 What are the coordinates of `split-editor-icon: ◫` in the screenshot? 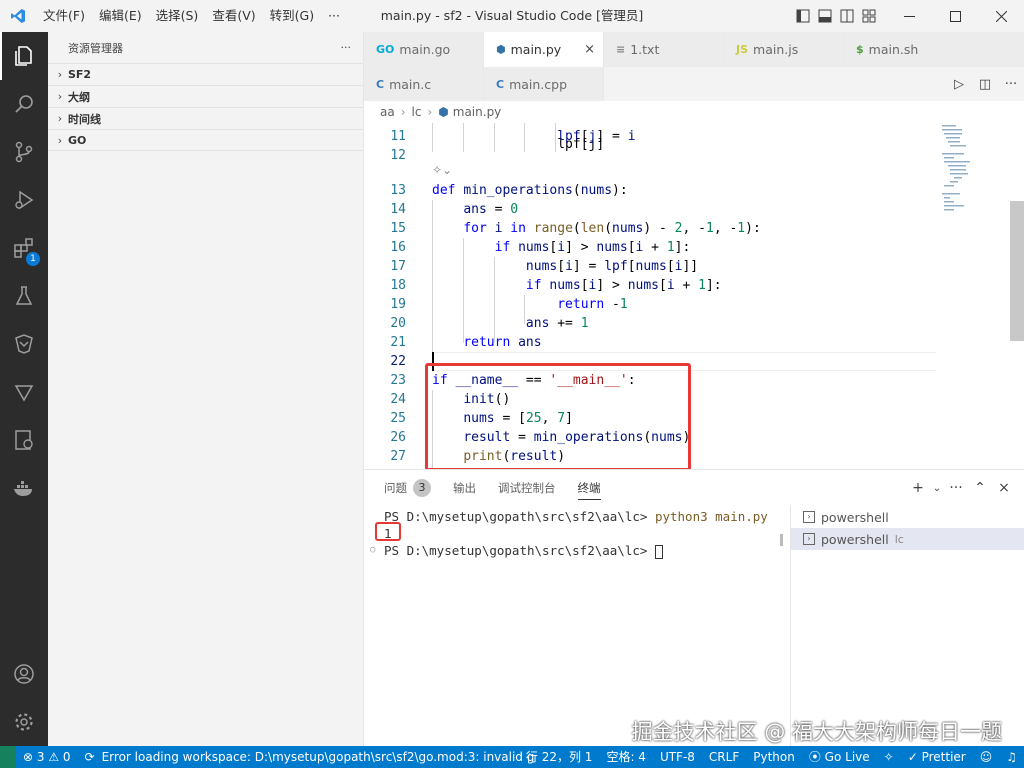 It's located at (985, 84).